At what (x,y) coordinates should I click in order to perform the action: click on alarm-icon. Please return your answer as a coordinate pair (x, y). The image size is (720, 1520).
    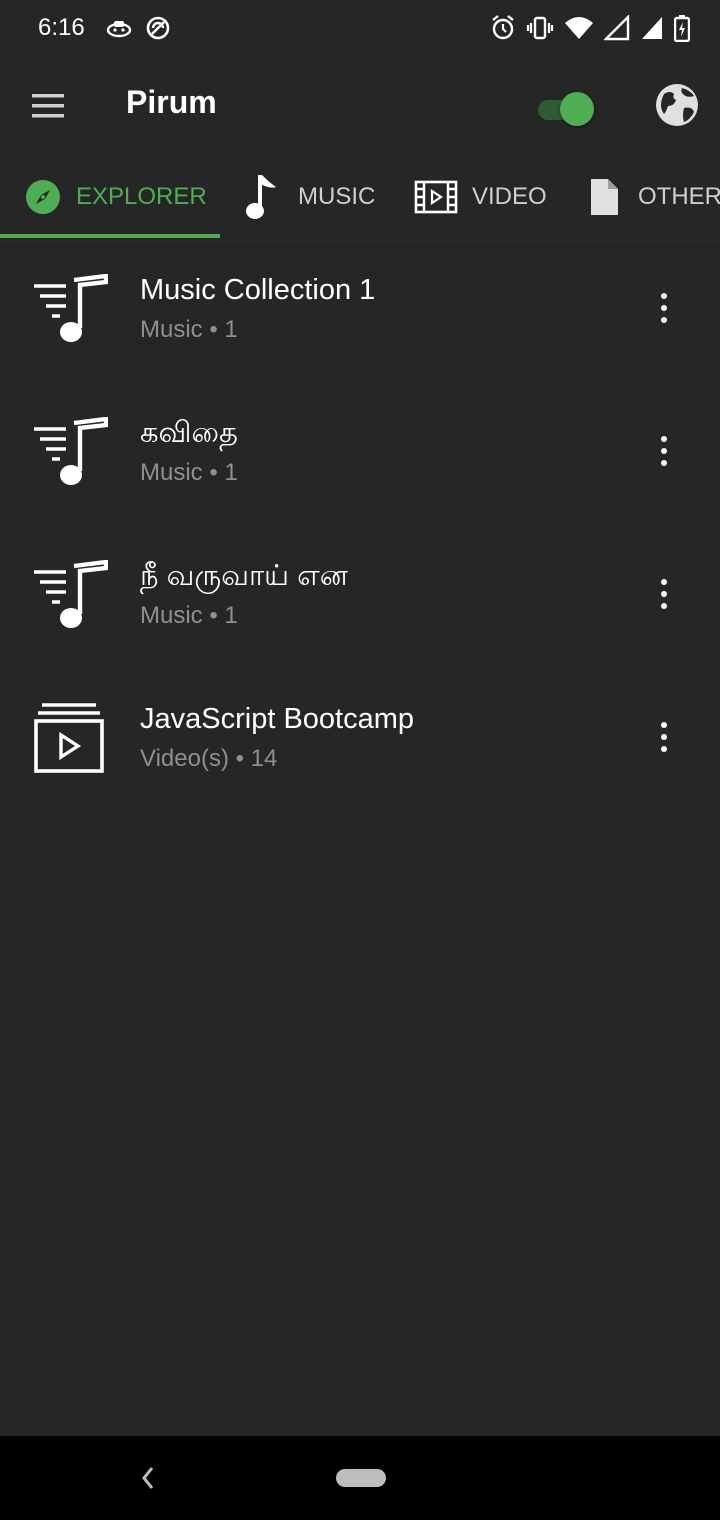
    Looking at the image, I should click on (503, 27).